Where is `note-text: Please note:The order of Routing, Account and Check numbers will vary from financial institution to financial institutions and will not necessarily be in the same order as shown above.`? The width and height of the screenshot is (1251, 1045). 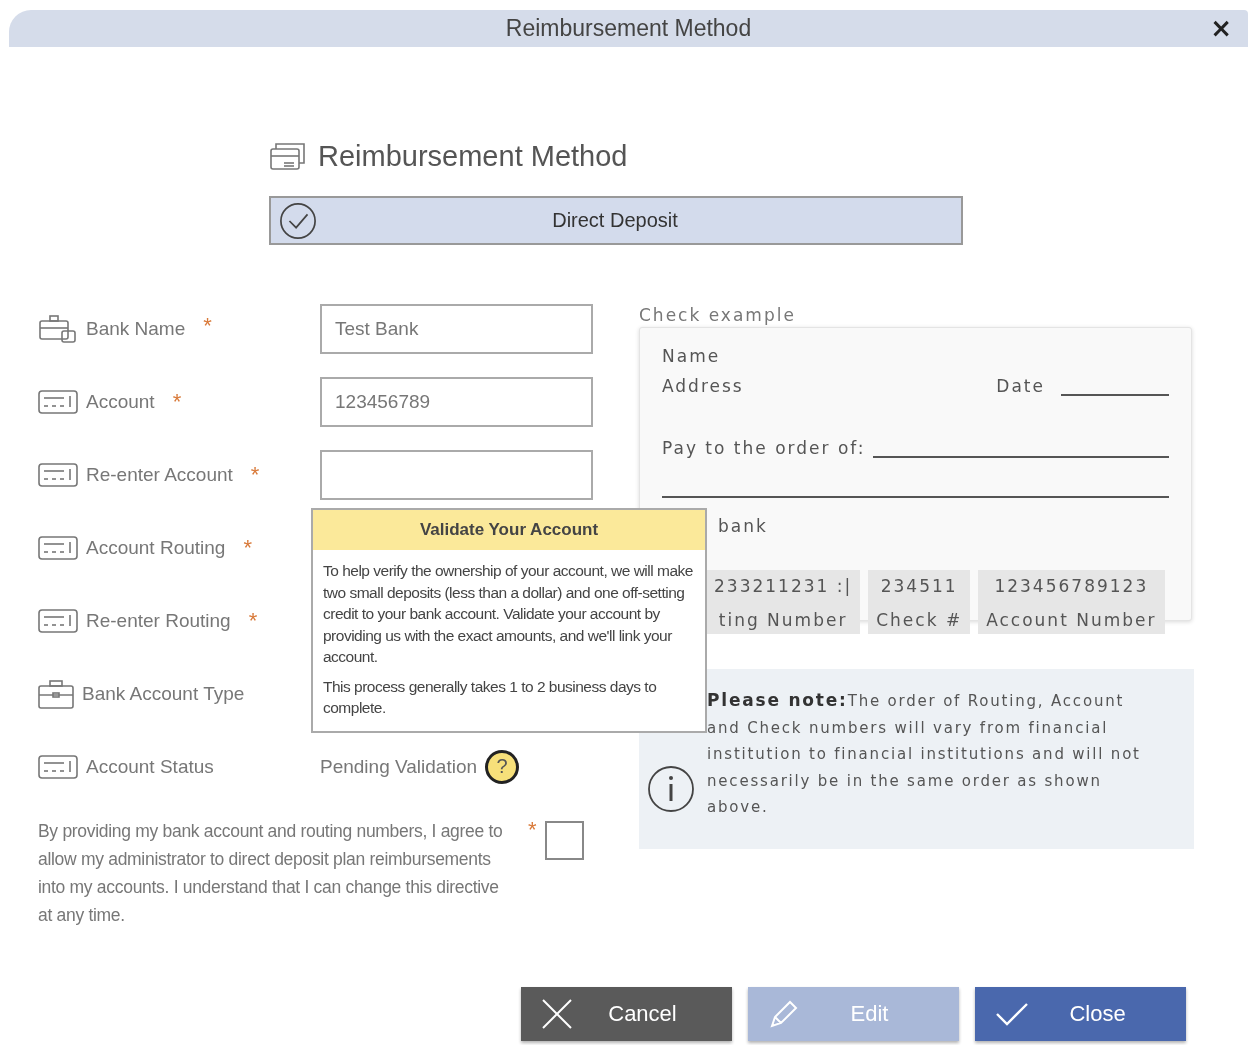
note-text: Please note:The order of Routing, Account and Check numbers will vary from financial institution to financial institutions and will not necessarily be in the same order as shown above. is located at coordinates (924, 754).